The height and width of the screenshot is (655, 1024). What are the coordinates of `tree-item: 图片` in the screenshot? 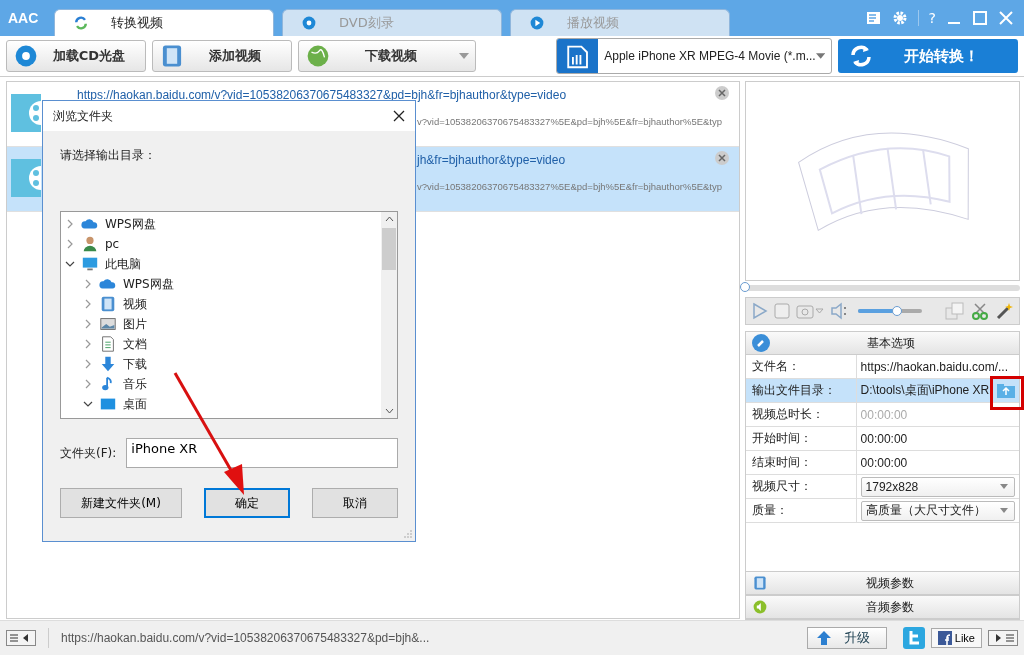 It's located at (221, 324).